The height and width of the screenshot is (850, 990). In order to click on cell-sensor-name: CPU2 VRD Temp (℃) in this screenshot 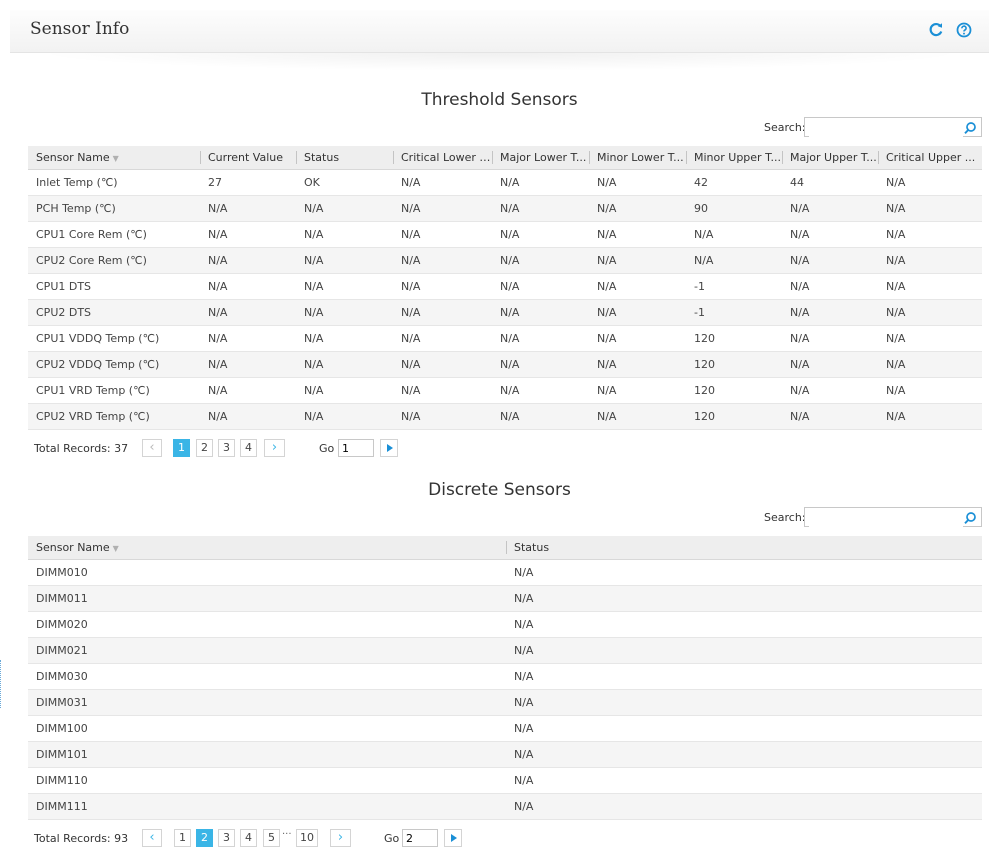, I will do `click(114, 416)`.